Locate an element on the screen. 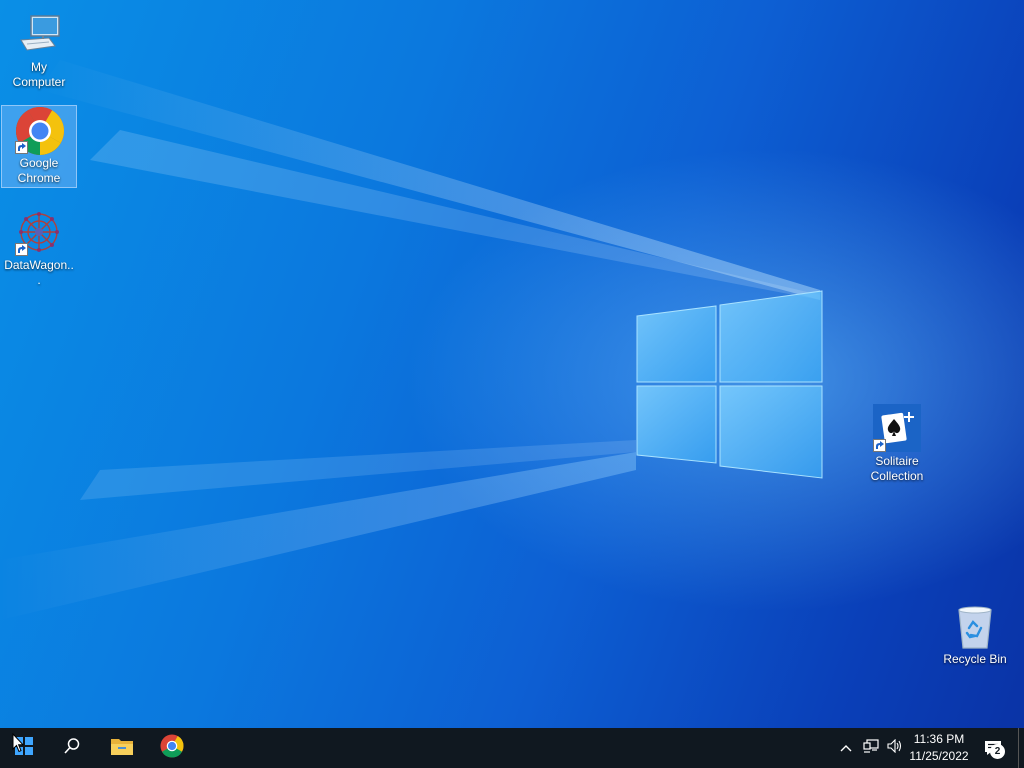  recycle-bin-icon is located at coordinates (975, 626).